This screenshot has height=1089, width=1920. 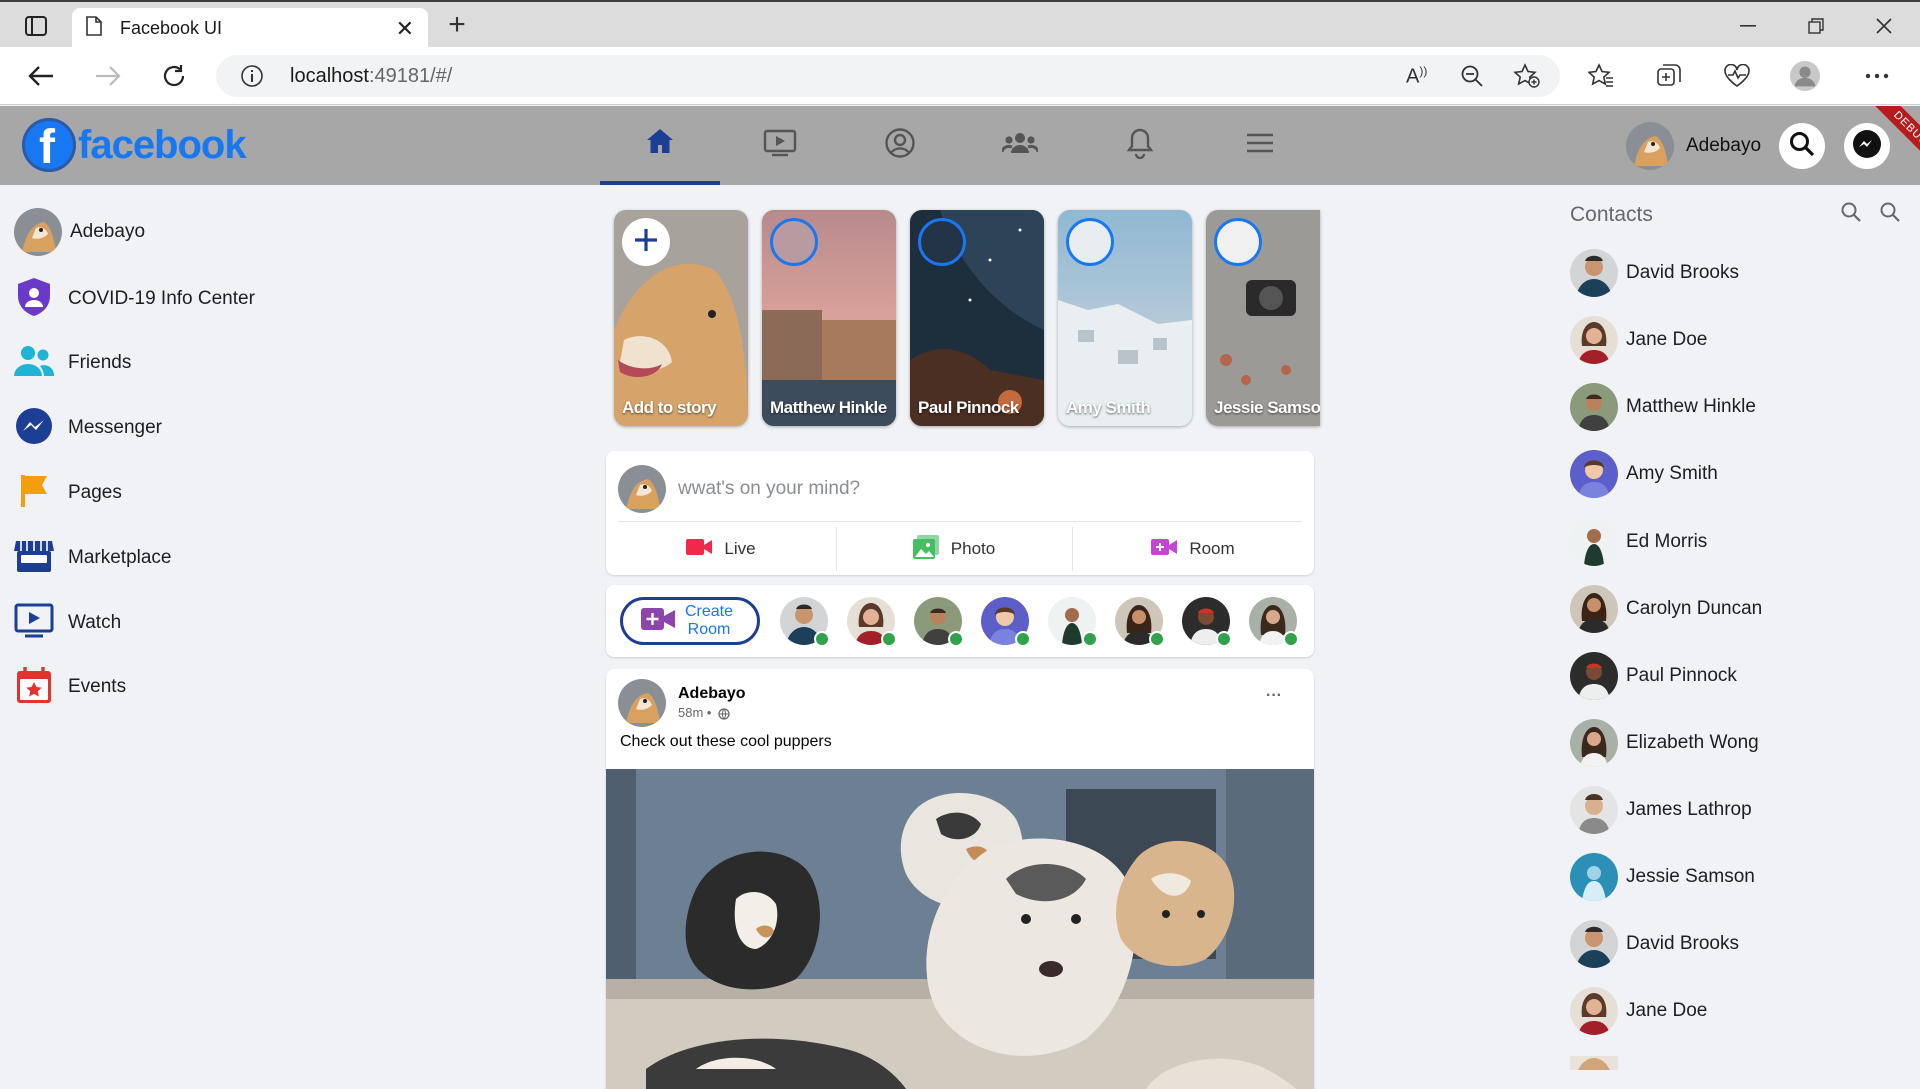 I want to click on contact-name: Elizabeth Wong, so click(x=1692, y=742).